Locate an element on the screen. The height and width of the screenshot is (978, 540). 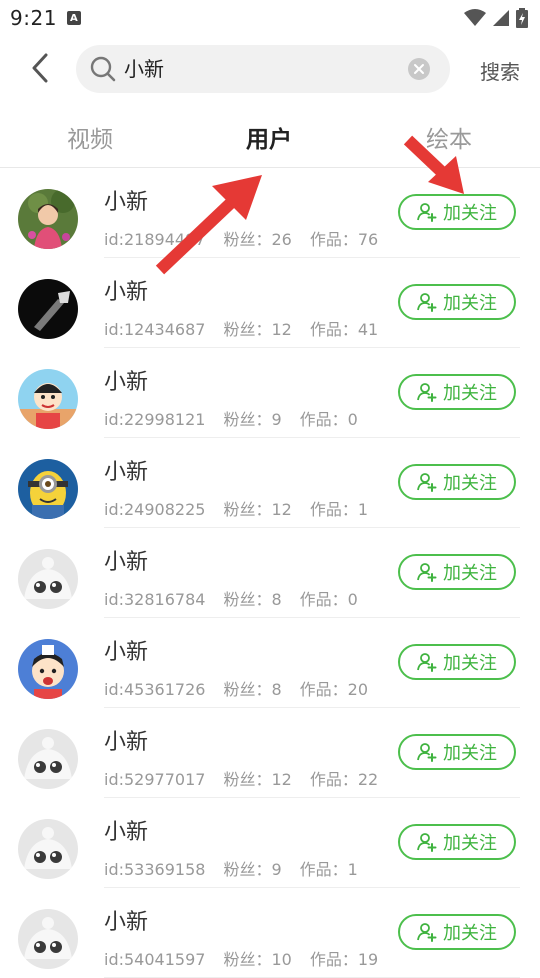
status-right is located at coordinates (496, 18).